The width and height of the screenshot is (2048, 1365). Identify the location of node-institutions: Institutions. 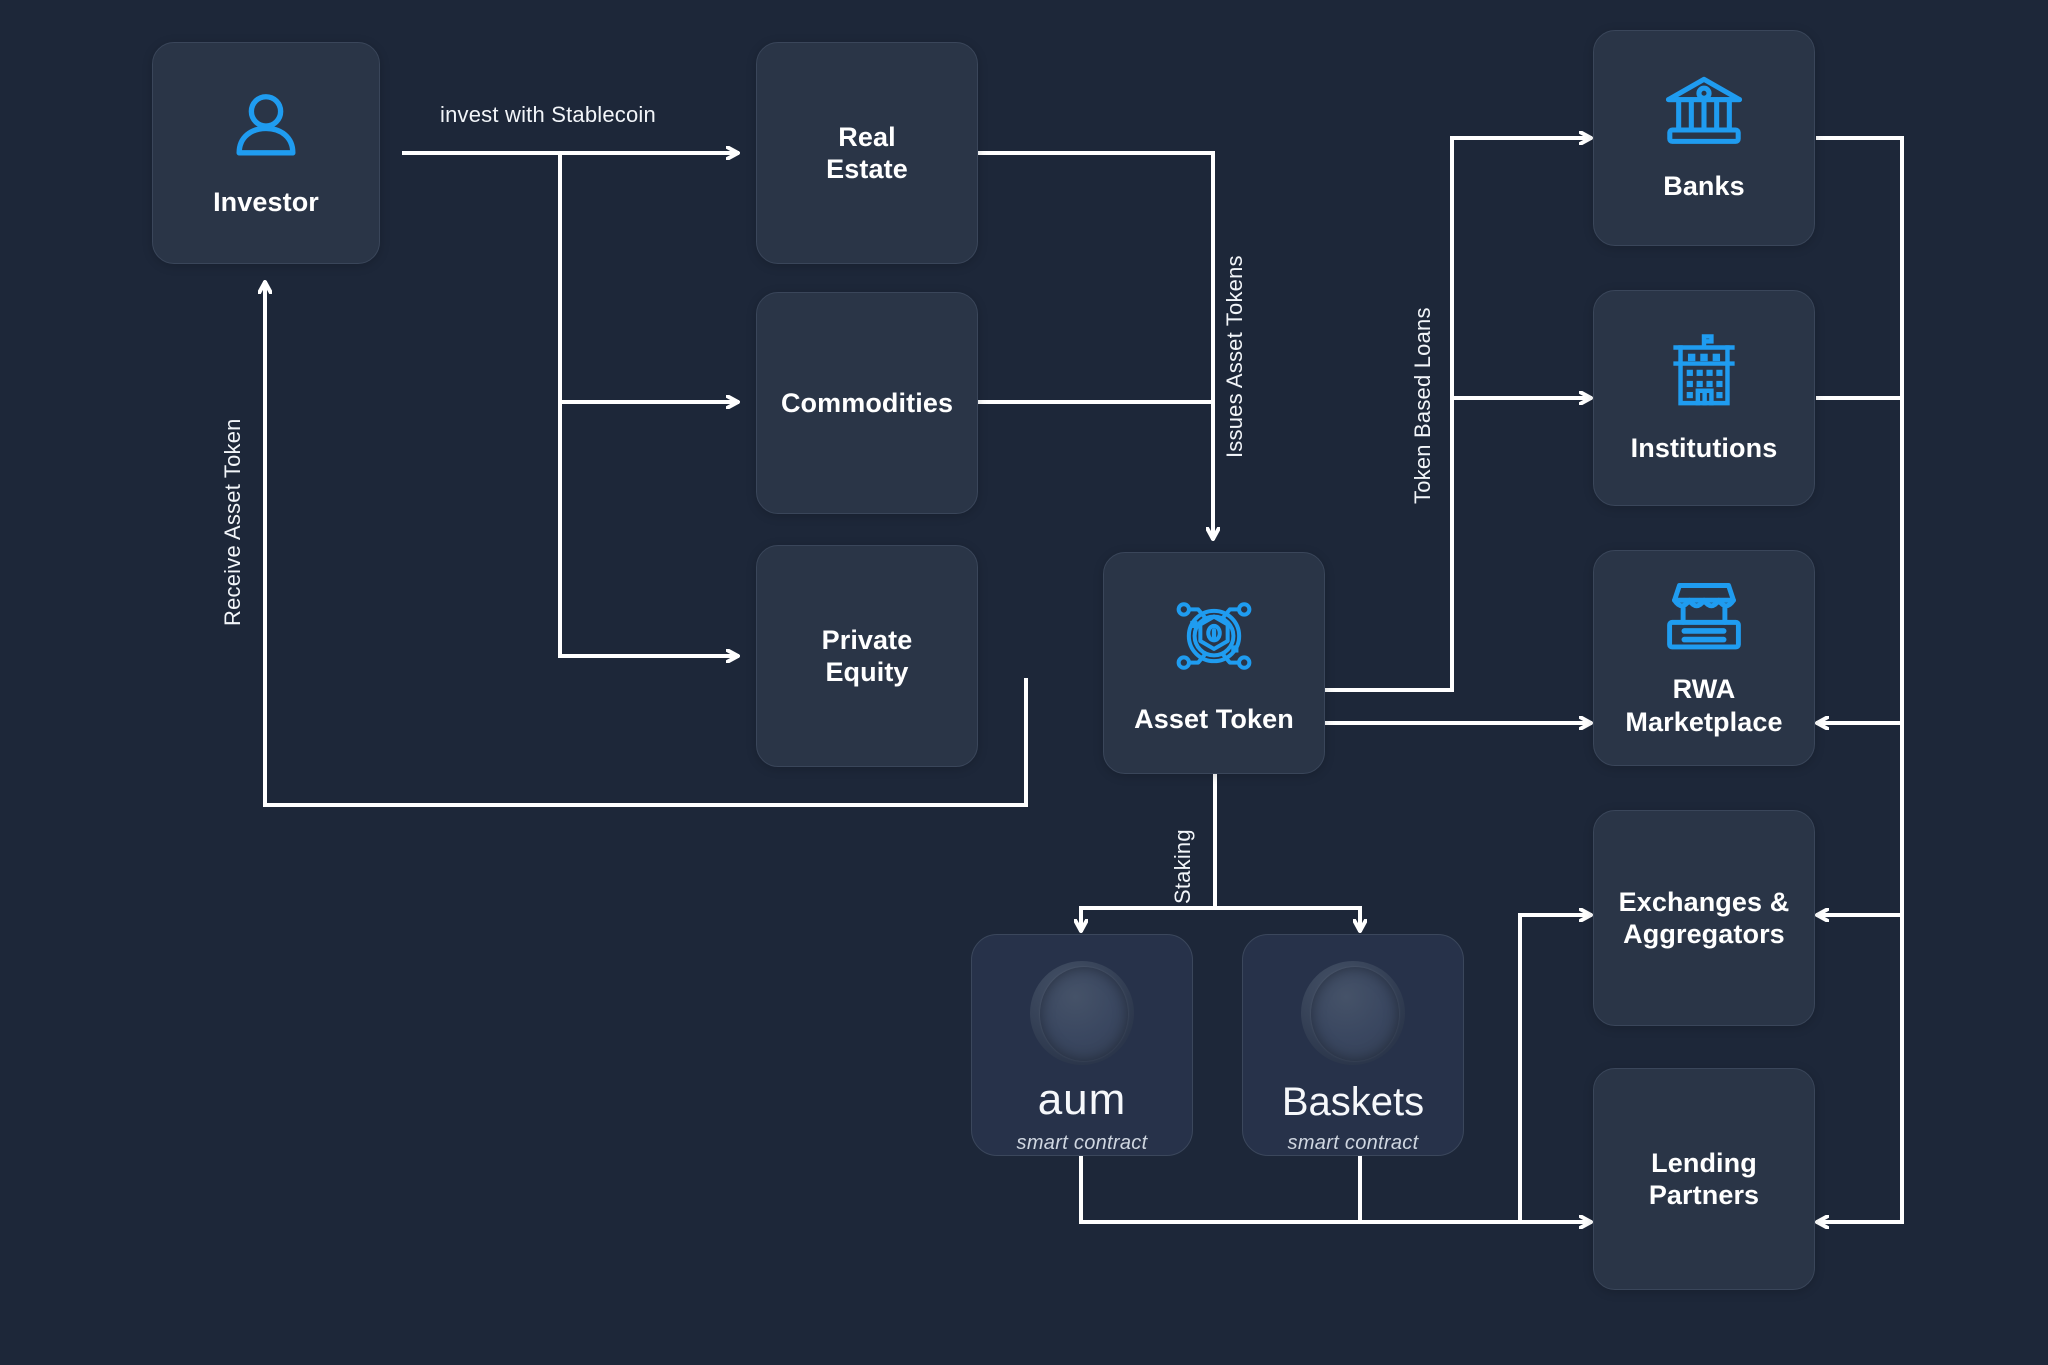
(1704, 398).